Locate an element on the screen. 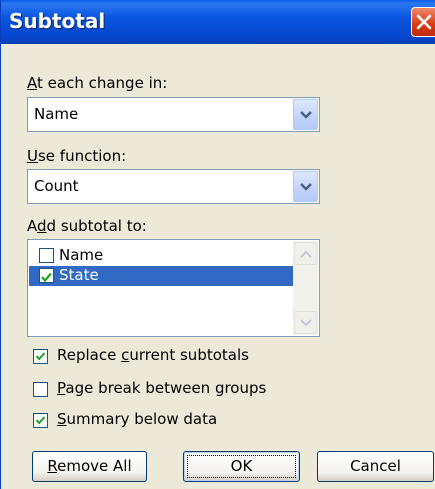 Image resolution: width=435 pixels, height=489 pixels. at-each-change-combo: Name is located at coordinates (173, 114).